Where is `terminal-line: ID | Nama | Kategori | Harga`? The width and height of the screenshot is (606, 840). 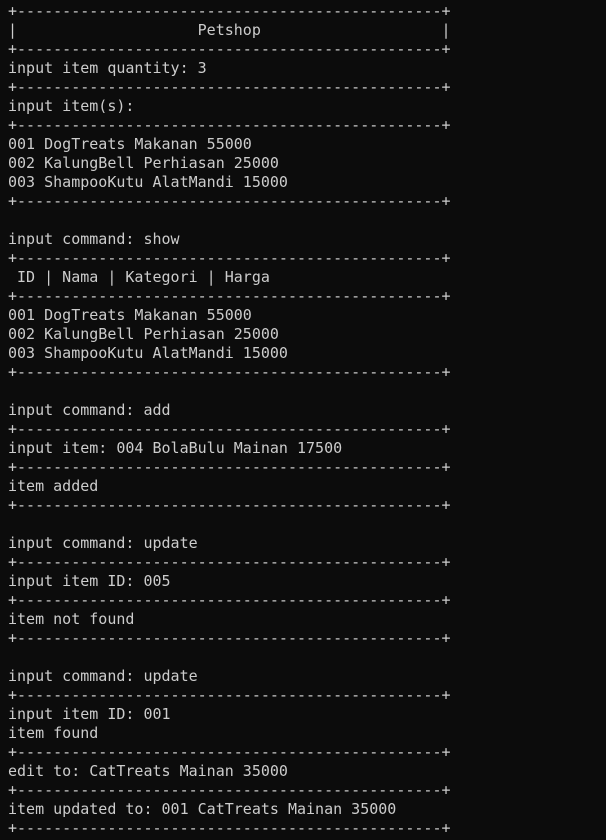
terminal-line: ID | Nama | Kategori | Harga is located at coordinates (139, 277).